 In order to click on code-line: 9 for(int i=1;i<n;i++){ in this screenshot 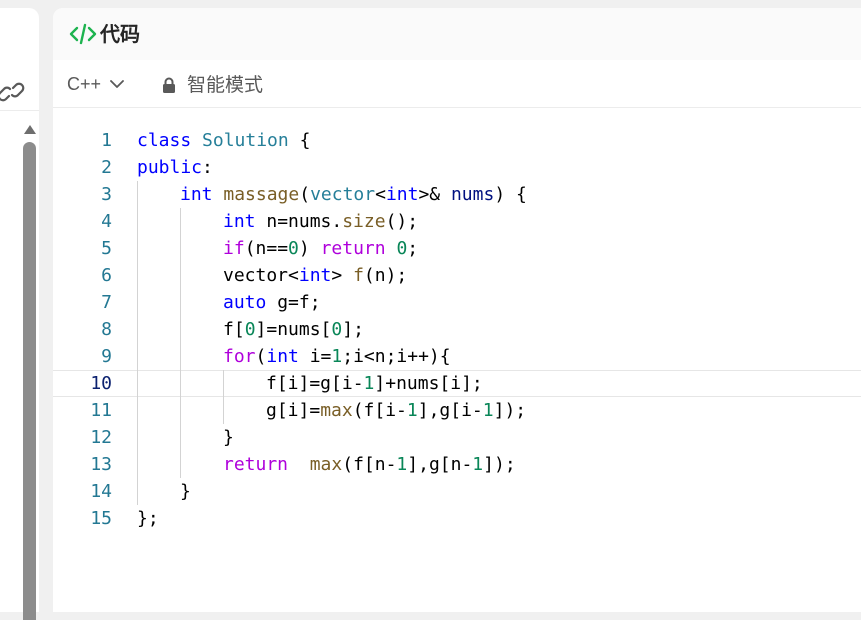, I will do `click(457, 356)`.